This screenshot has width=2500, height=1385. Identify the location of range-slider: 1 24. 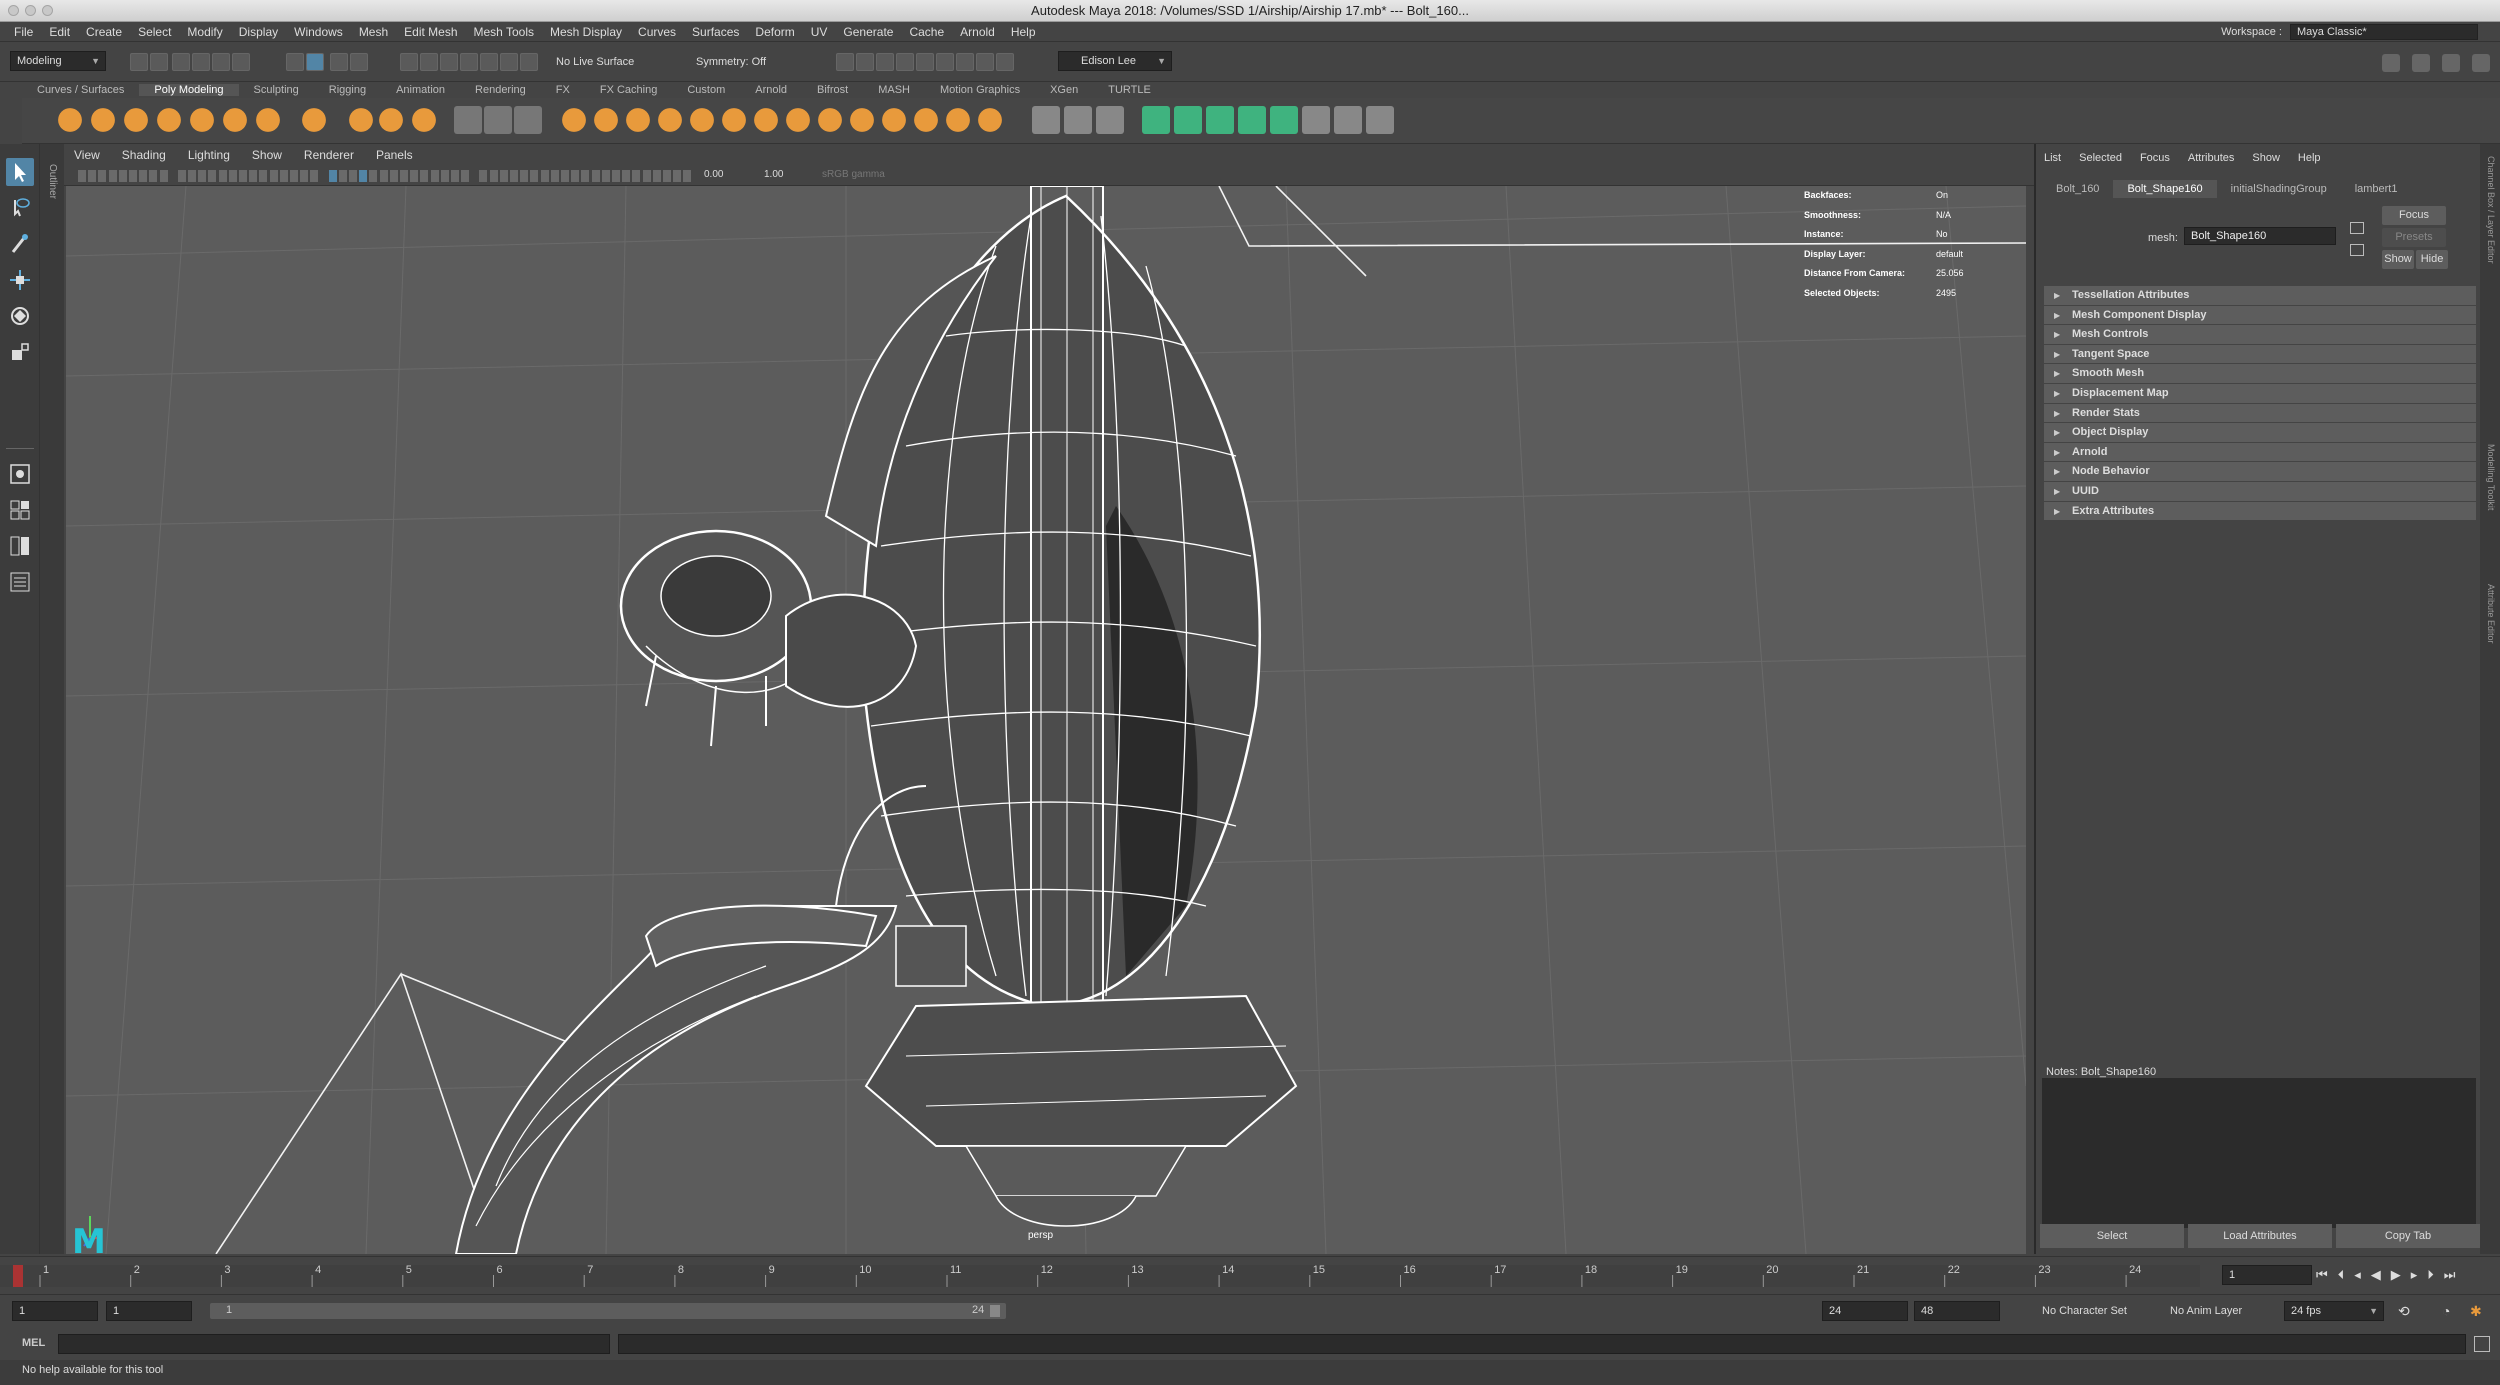
(608, 1311).